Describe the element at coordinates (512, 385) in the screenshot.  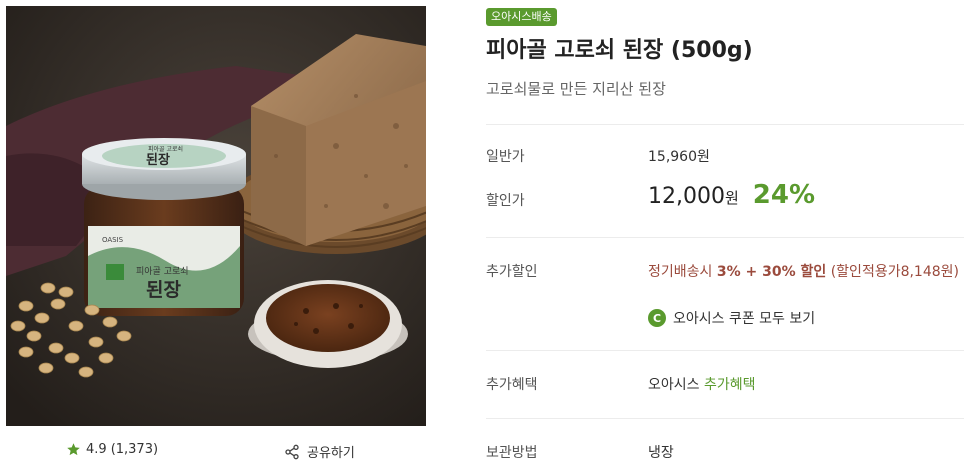
I see `extra-benefit-label: 추가혜택` at that location.